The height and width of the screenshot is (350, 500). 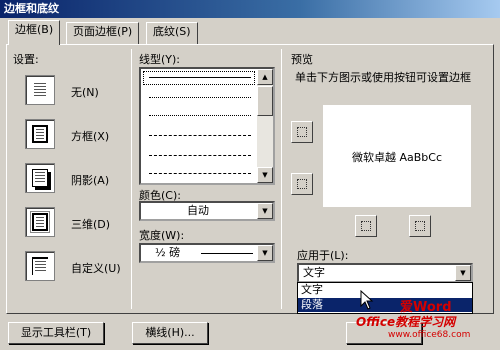 I want to click on line-style-dotted, so click(x=200, y=97).